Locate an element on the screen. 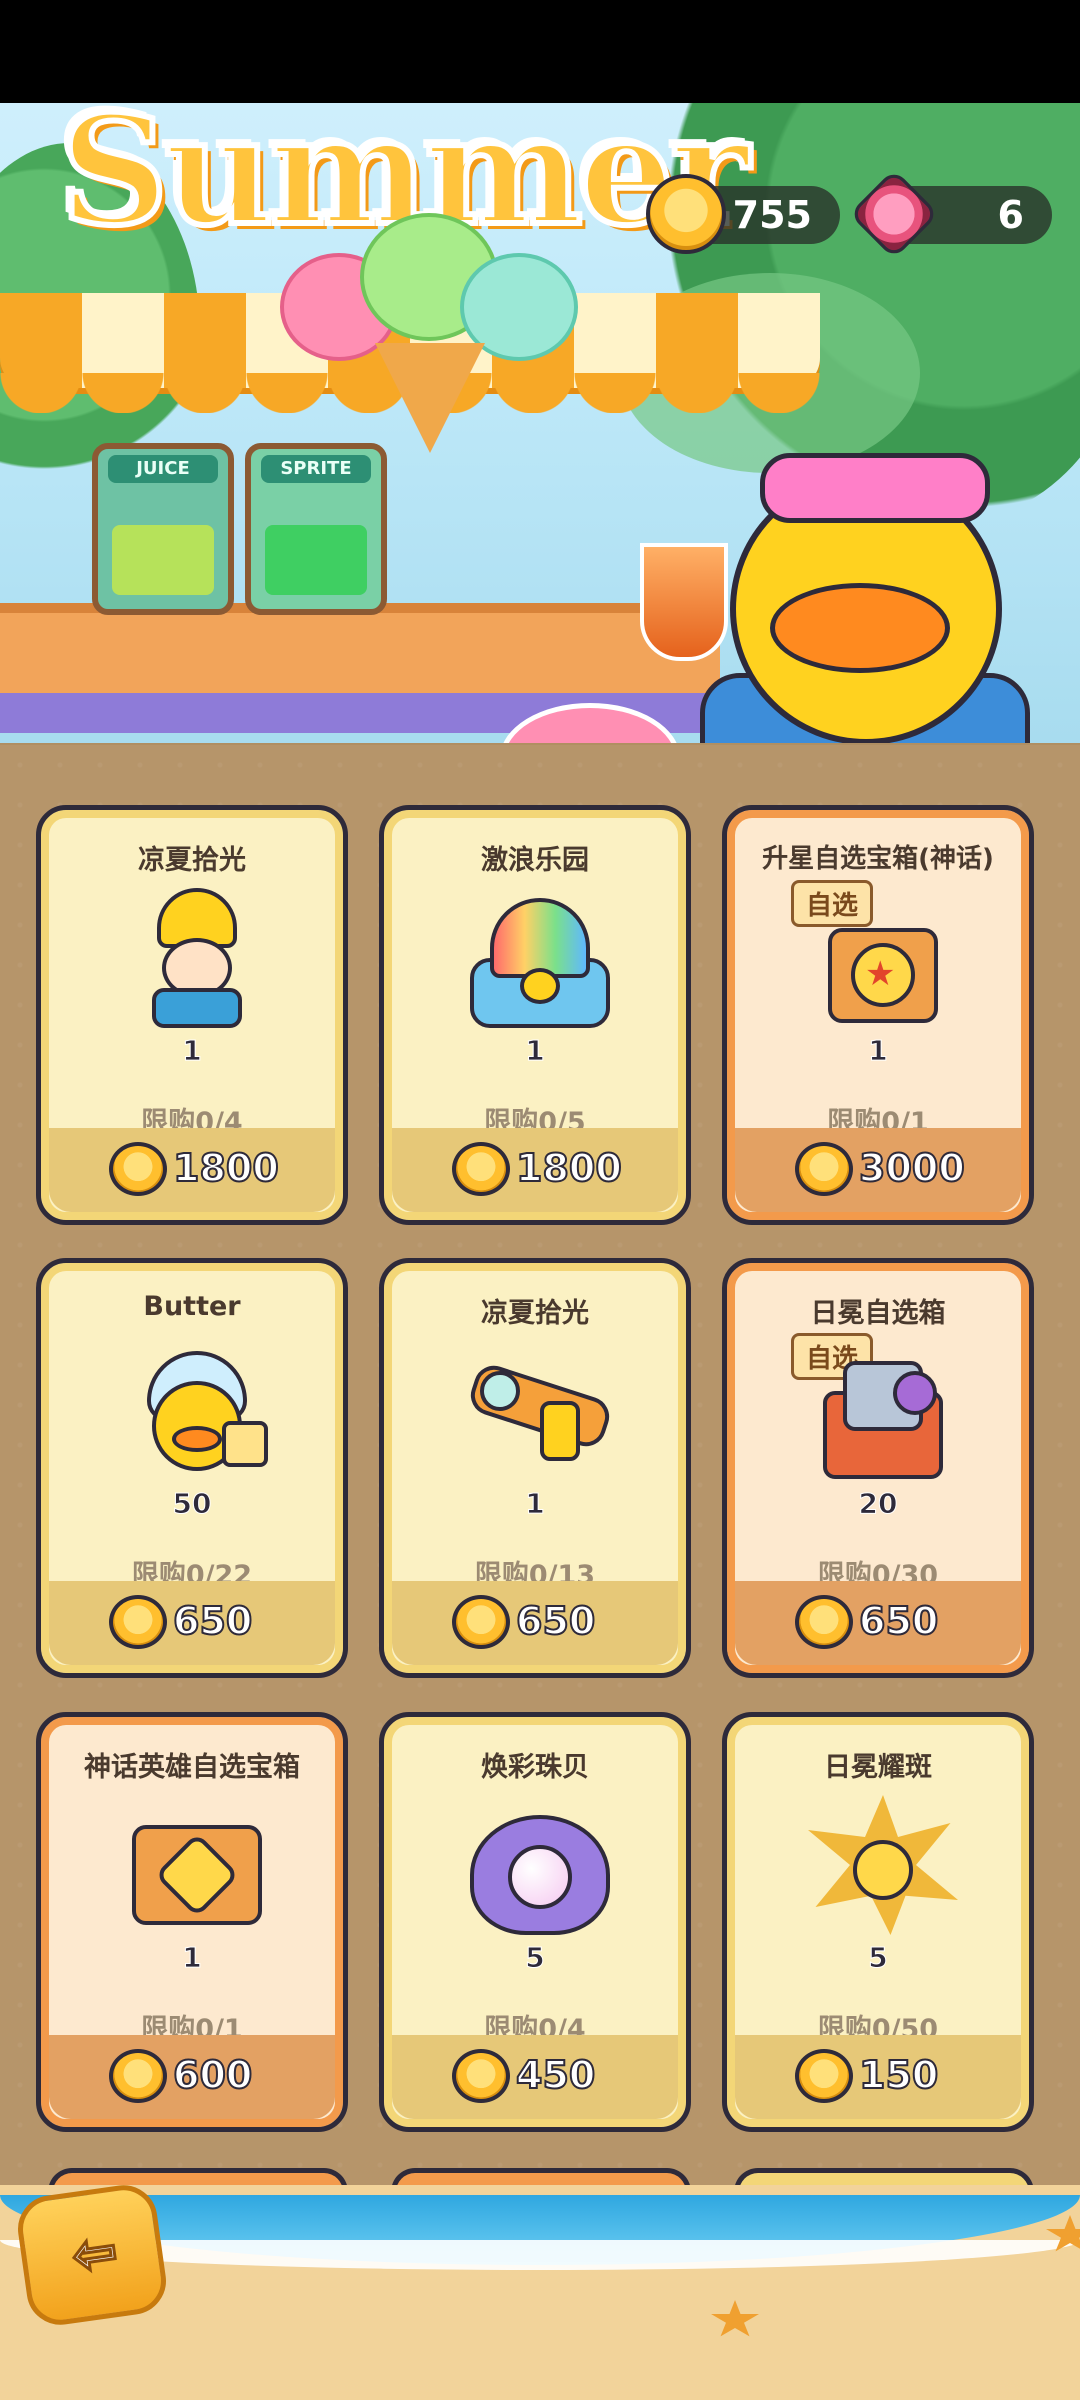  item-name: 神话英雄自选宝箱 is located at coordinates (192, 1767).